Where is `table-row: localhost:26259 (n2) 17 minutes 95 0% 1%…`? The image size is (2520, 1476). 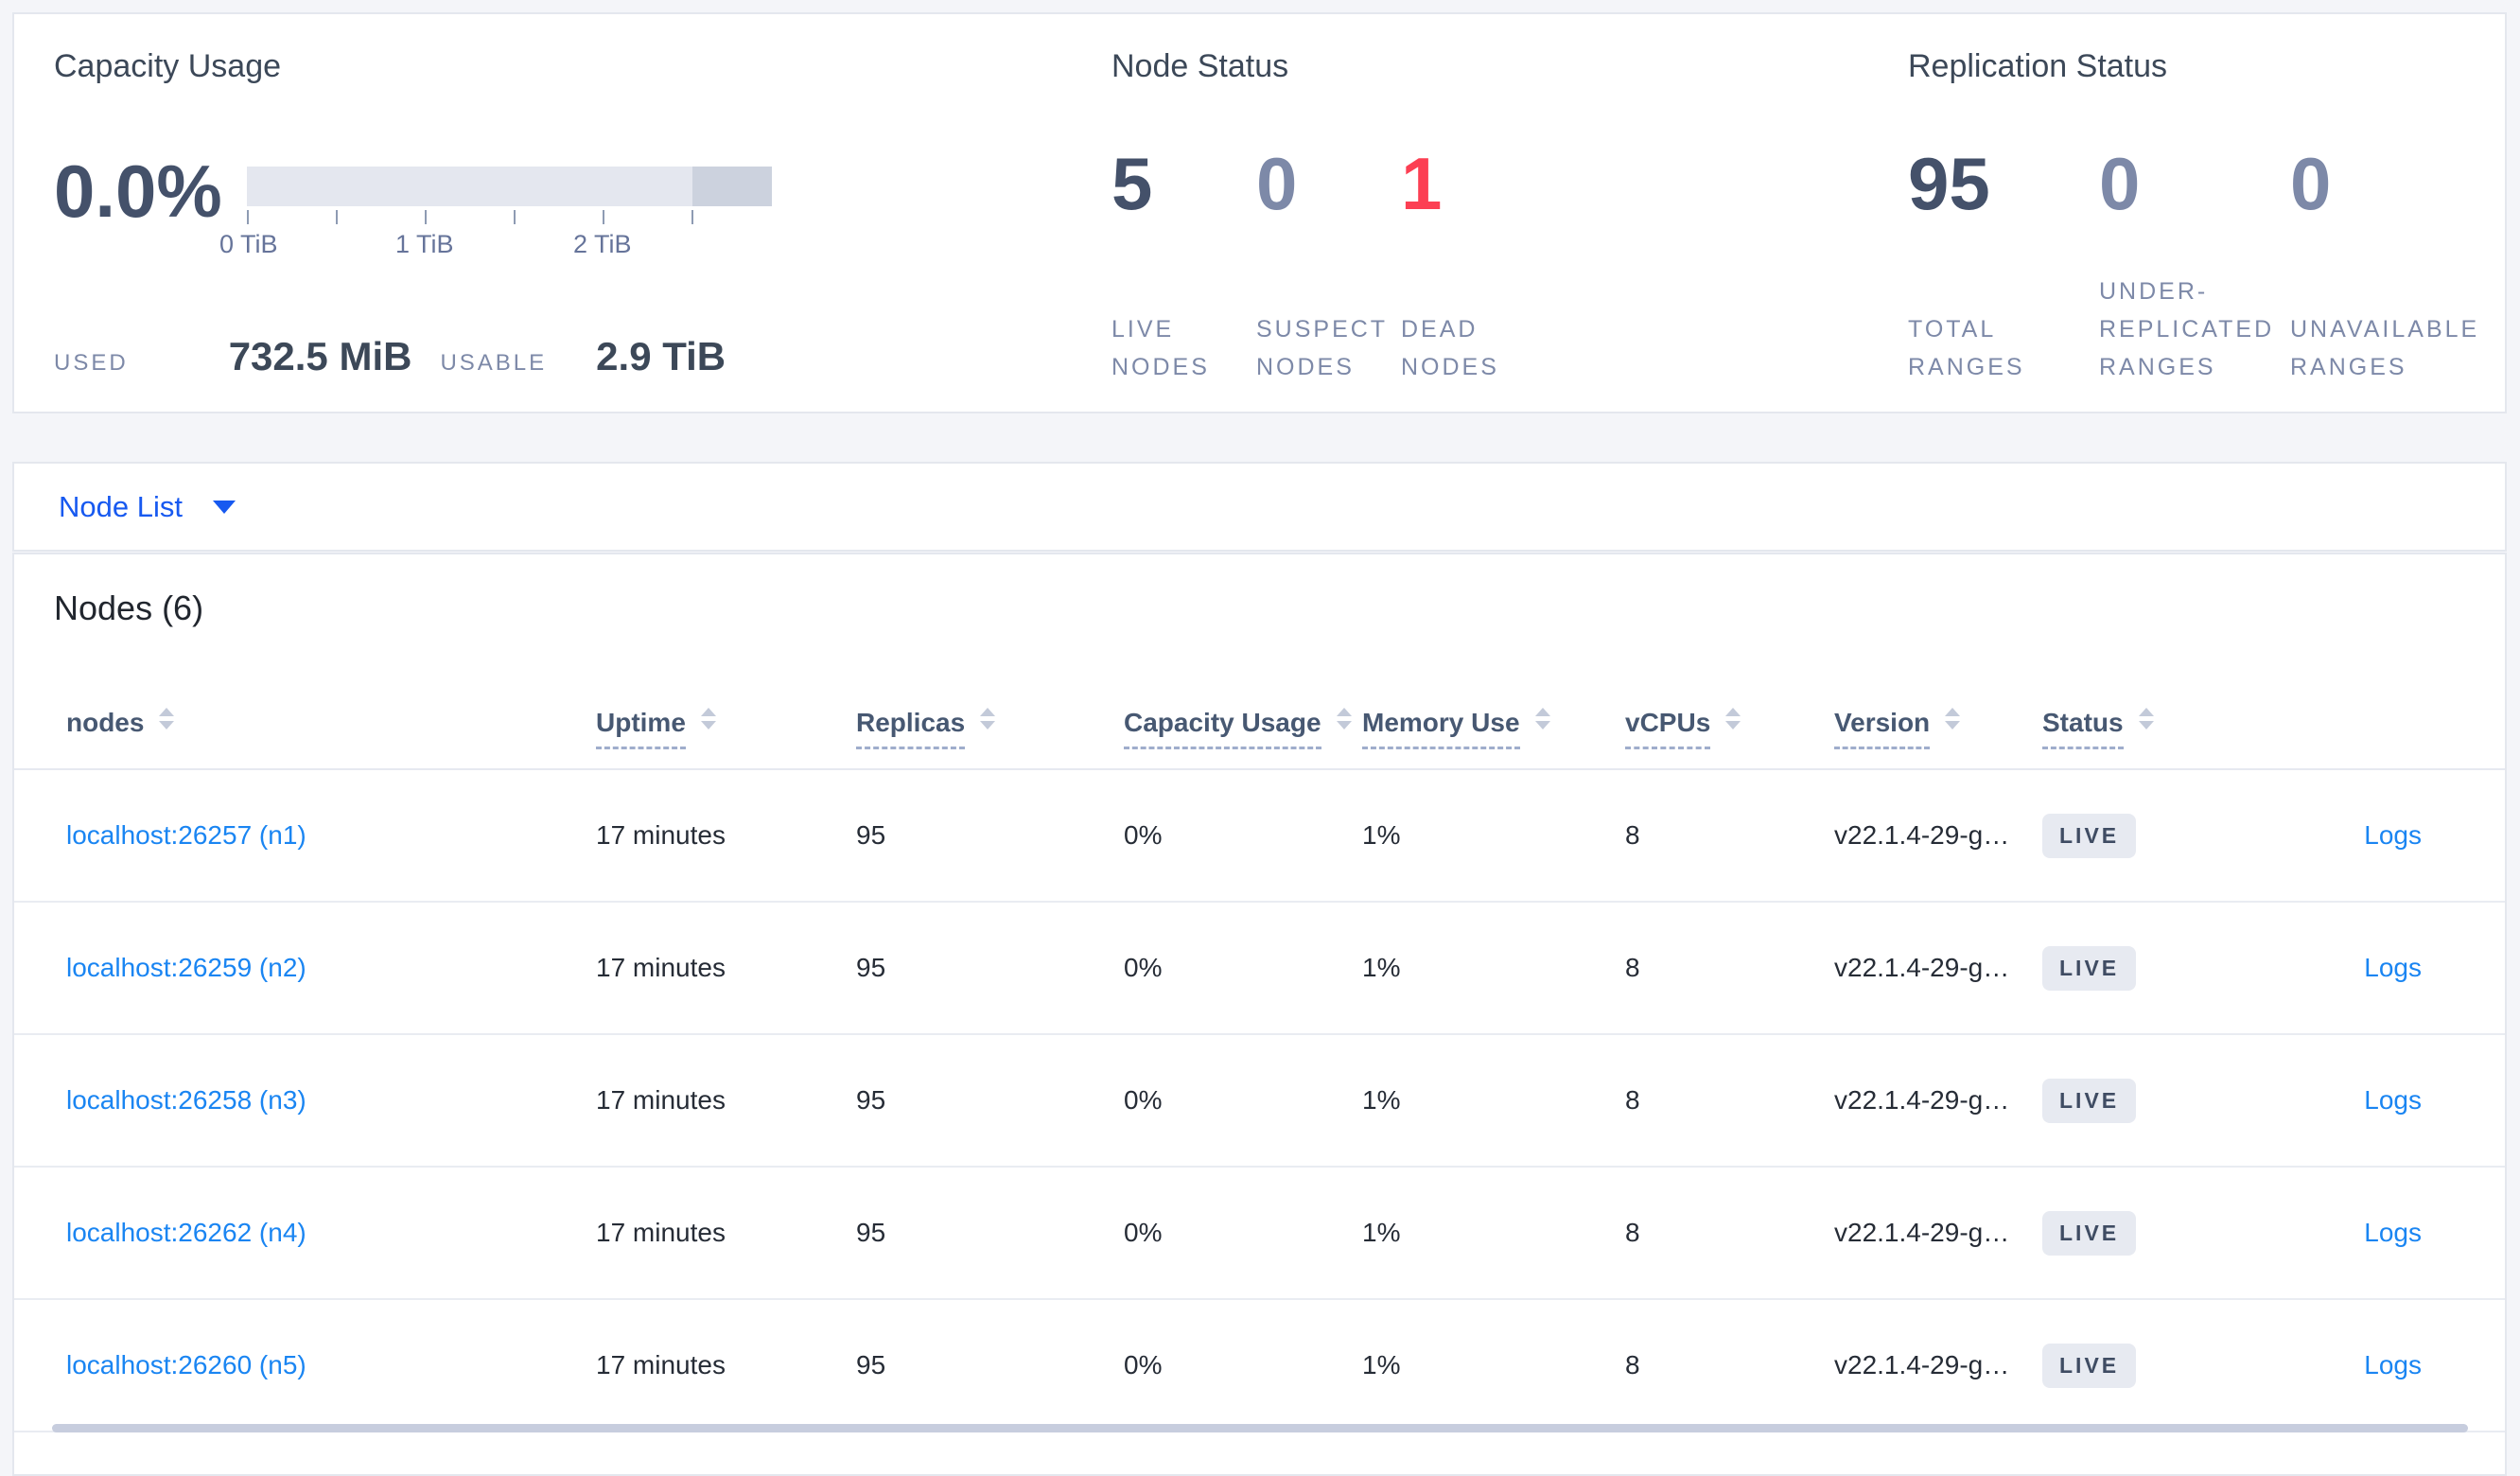
table-row: localhost:26259 (n2) 17 minutes 95 0% 1%… is located at coordinates (1259, 969).